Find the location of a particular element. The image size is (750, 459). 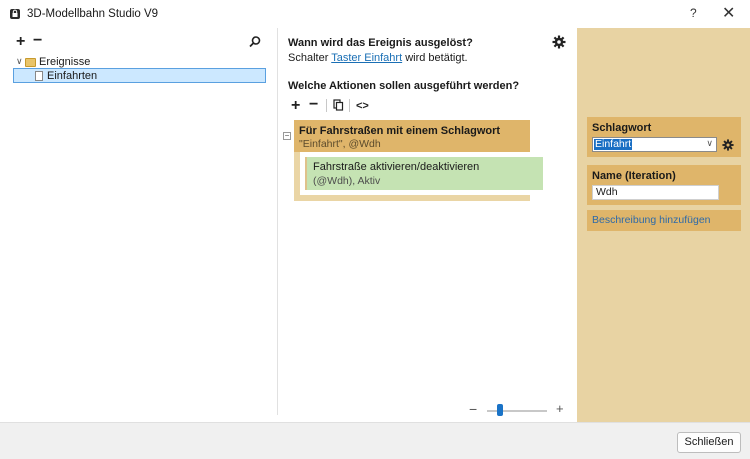

collapse-loop-icon: − is located at coordinates (287, 136).